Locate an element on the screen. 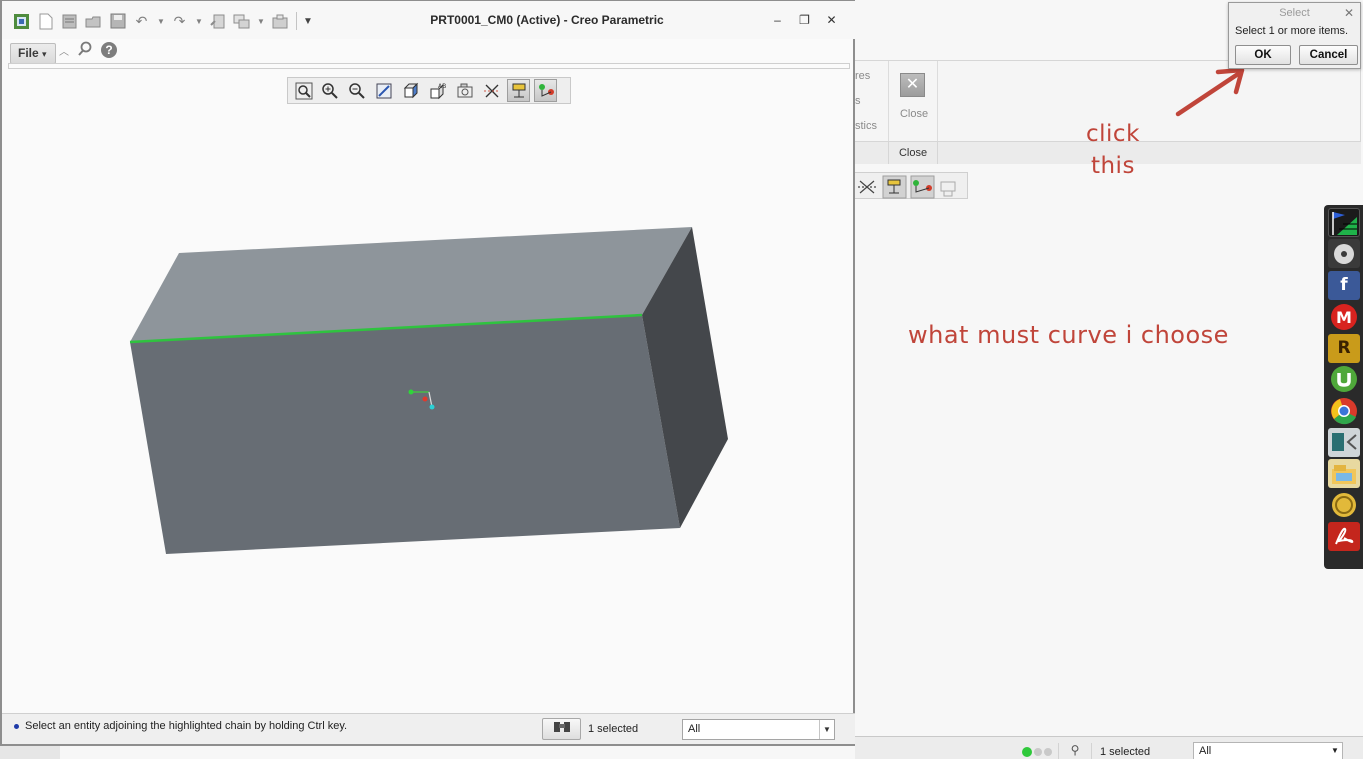 The width and height of the screenshot is (1363, 759). menu-icons: ︿ ? is located at coordinates (88, 50).